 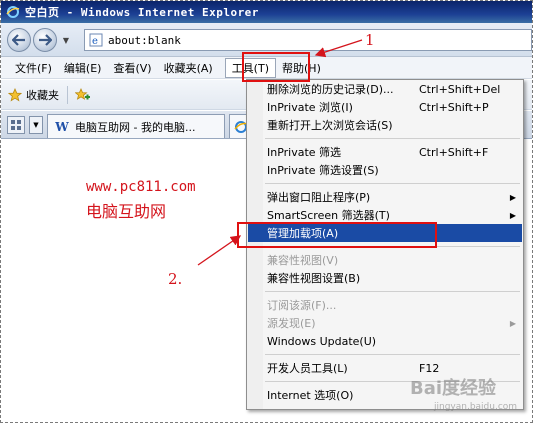 What do you see at coordinates (16, 125) in the screenshot?
I see `quick-tabs-icon` at bounding box center [16, 125].